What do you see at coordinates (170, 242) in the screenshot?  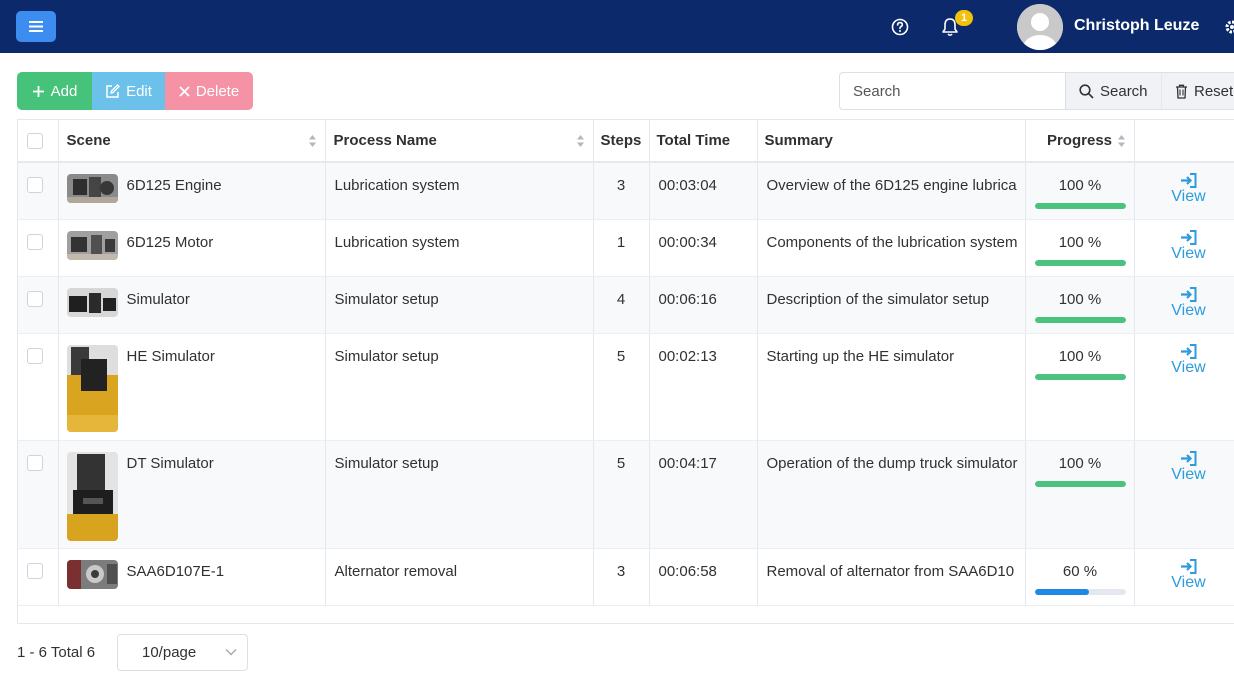 I see `scene-name: 6D125 Motor` at bounding box center [170, 242].